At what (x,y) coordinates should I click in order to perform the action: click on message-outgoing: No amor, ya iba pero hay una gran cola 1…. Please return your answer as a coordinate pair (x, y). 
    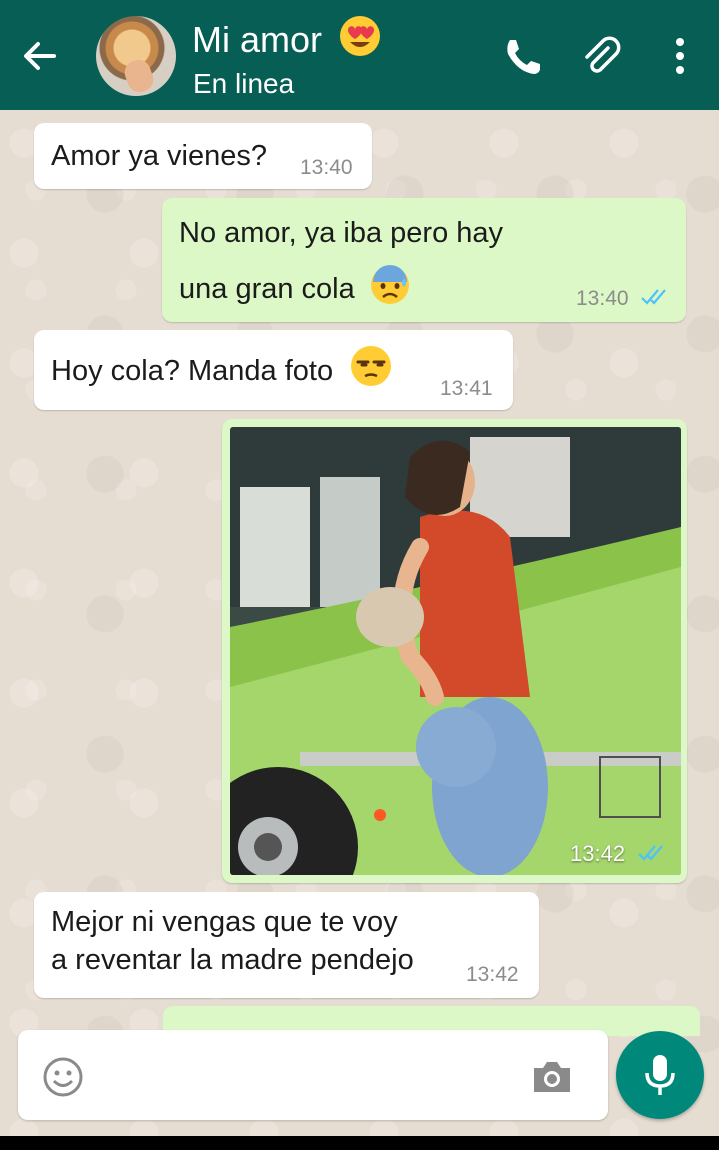
    Looking at the image, I should click on (424, 260).